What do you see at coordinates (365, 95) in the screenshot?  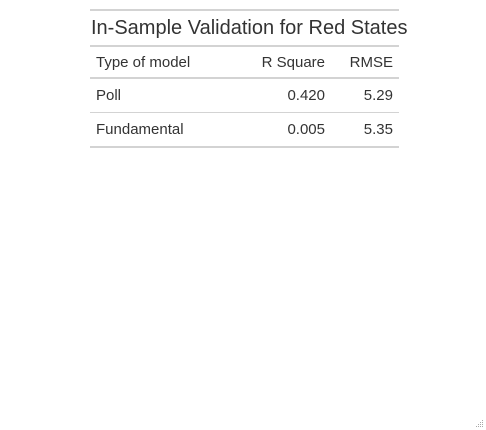 I see `cell-rmse: 5.29` at bounding box center [365, 95].